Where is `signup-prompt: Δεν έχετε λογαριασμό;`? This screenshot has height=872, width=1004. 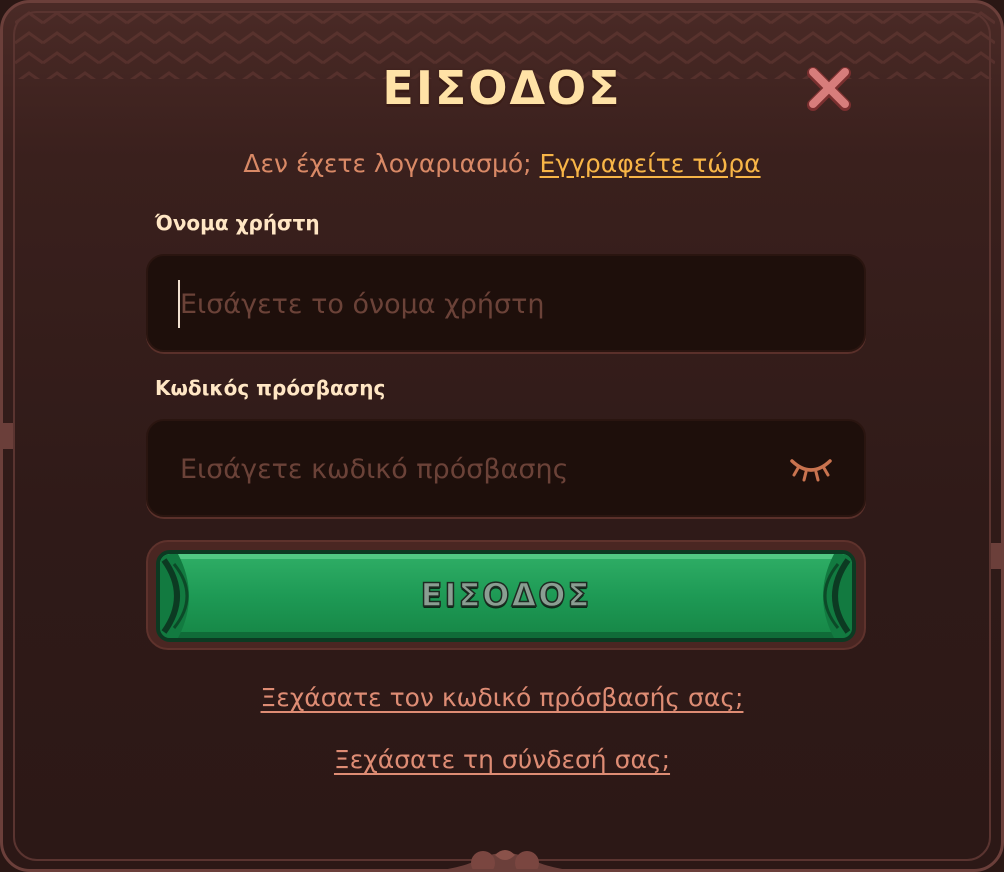
signup-prompt: Δεν έχετε λογαριασμό; is located at coordinates (387, 163).